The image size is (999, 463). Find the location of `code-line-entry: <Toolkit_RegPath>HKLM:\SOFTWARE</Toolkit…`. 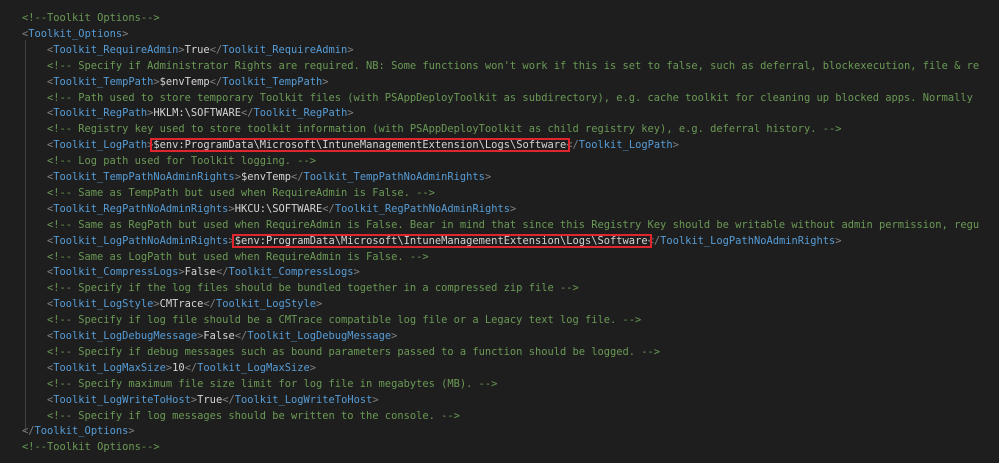

code-line-entry: <Toolkit_RegPath>HKLM:\SOFTWARE</Toolkit… is located at coordinates (200, 113).